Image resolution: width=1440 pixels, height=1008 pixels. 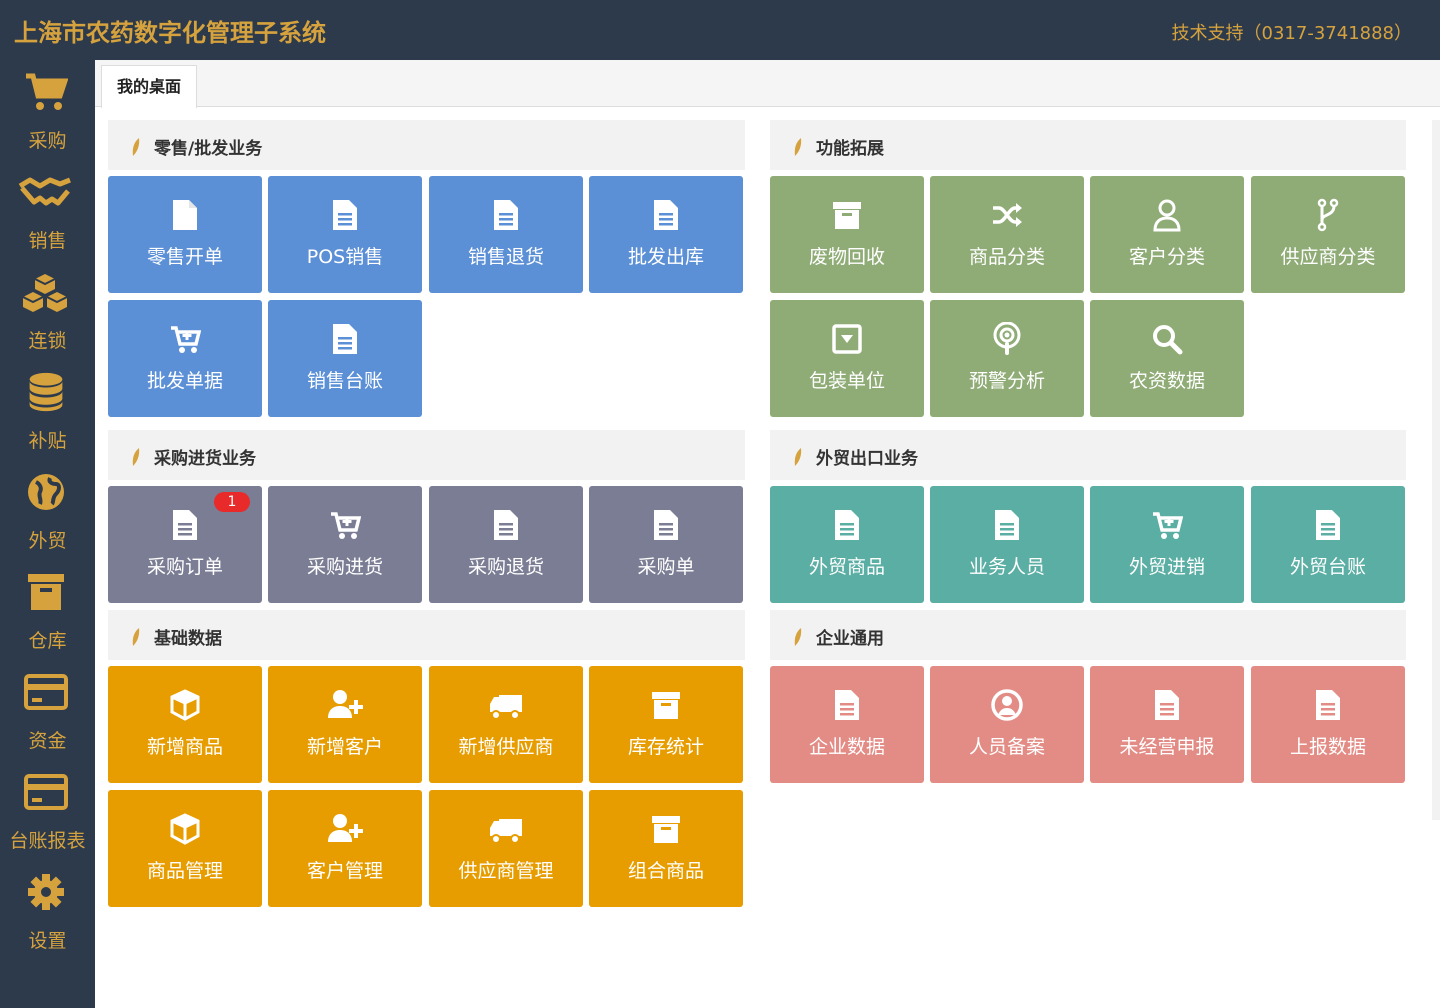 What do you see at coordinates (47, 741) in the screenshot?
I see `sidebar-item-label: 资金` at bounding box center [47, 741].